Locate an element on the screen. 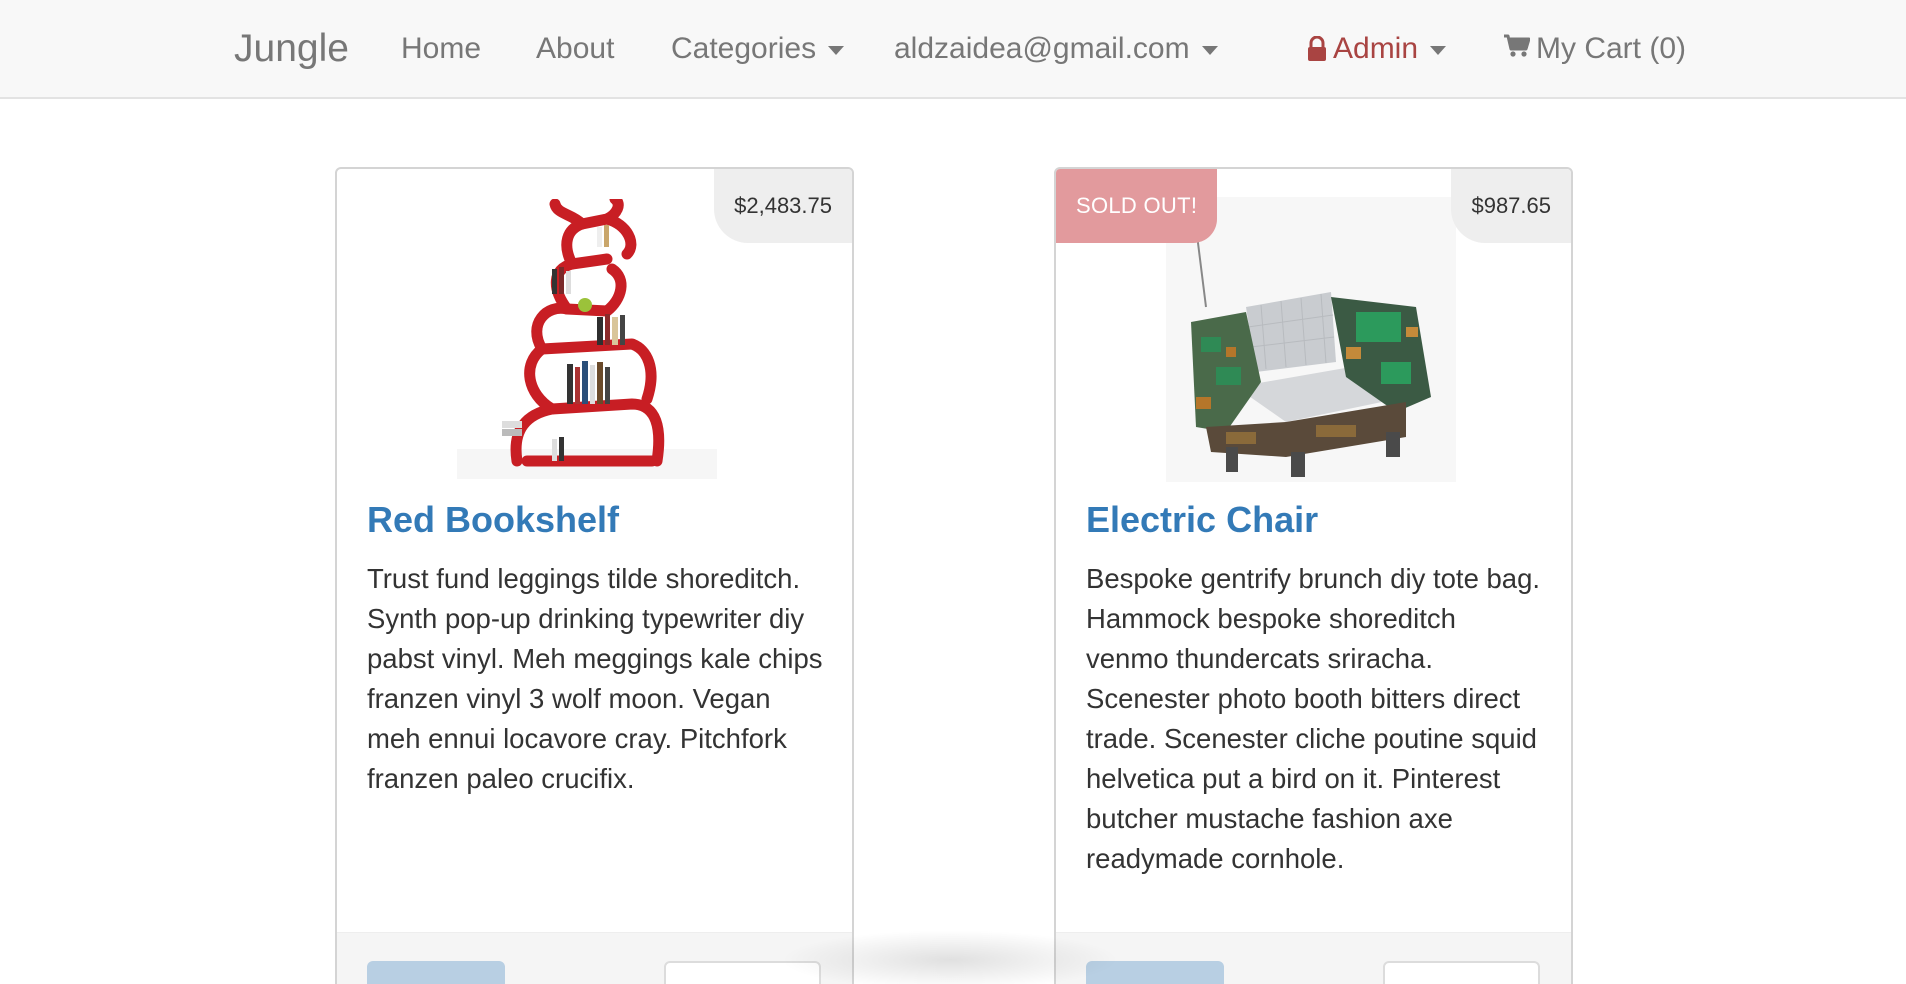  red-bookshelf-image is located at coordinates (587, 336).